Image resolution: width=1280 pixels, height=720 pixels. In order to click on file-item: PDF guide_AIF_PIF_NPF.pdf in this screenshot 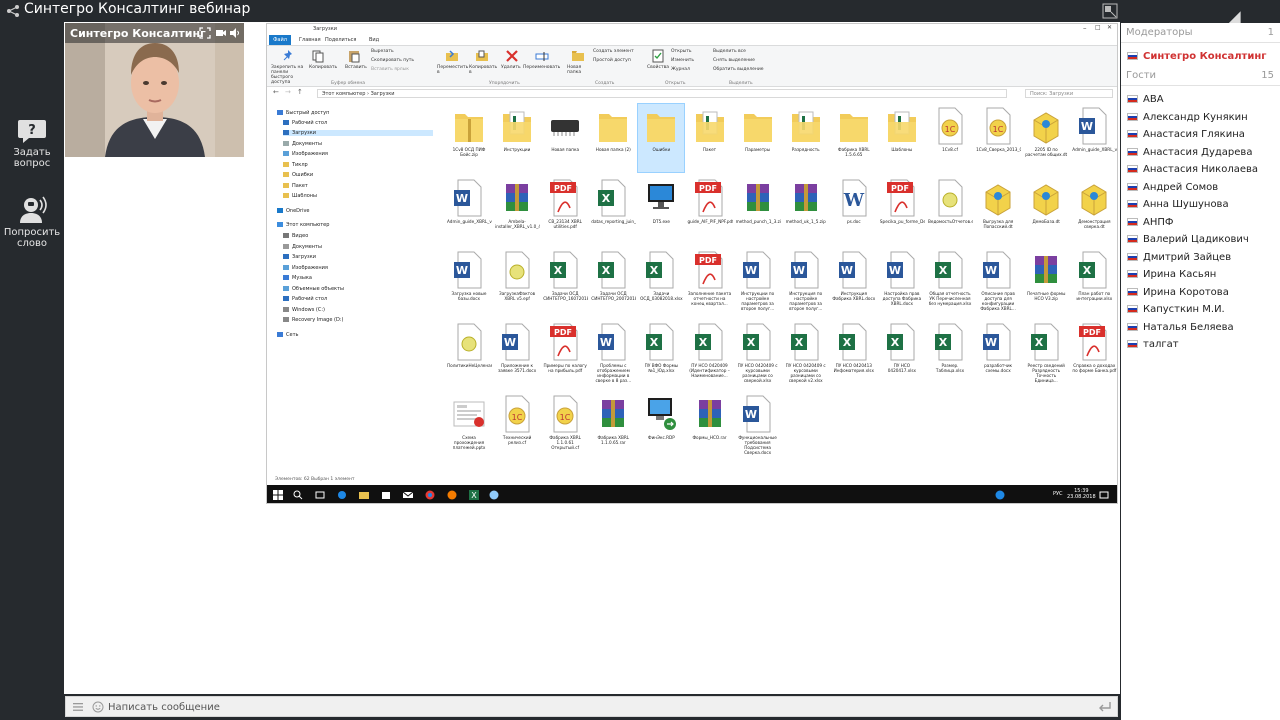, I will do `click(710, 210)`.